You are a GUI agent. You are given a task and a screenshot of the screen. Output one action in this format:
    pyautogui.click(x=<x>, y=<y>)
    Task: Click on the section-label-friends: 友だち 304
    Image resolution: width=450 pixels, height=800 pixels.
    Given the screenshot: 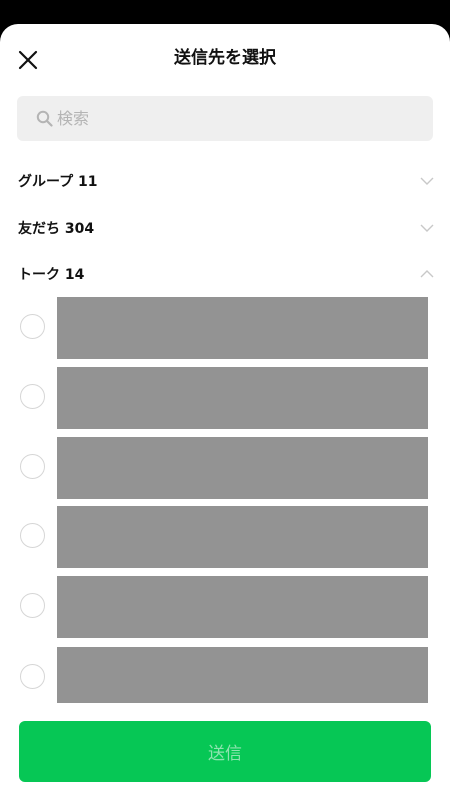 What is the action you would take?
    pyautogui.click(x=56, y=229)
    